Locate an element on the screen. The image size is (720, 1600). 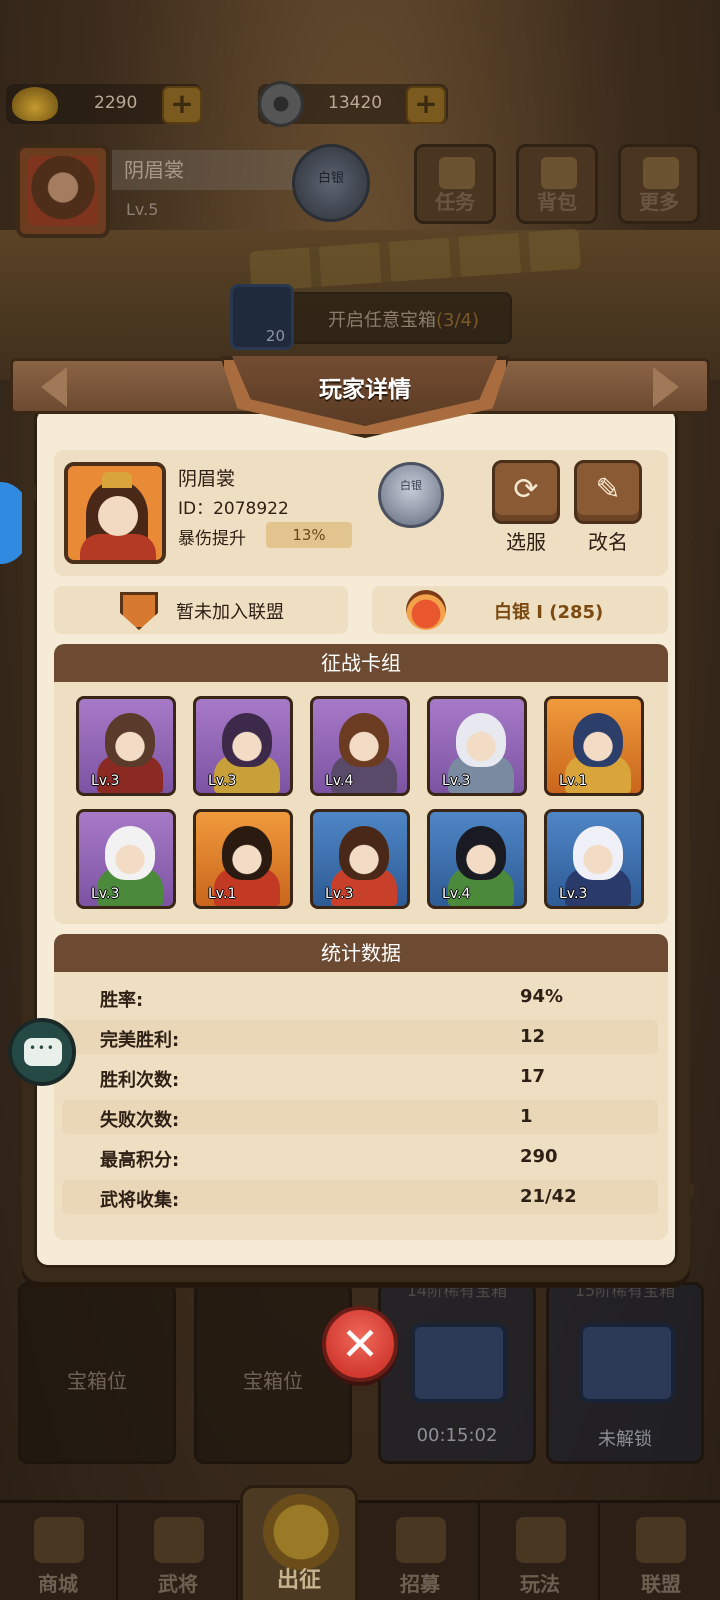
rank-badge-mini: 白银 is located at coordinates (331, 183).